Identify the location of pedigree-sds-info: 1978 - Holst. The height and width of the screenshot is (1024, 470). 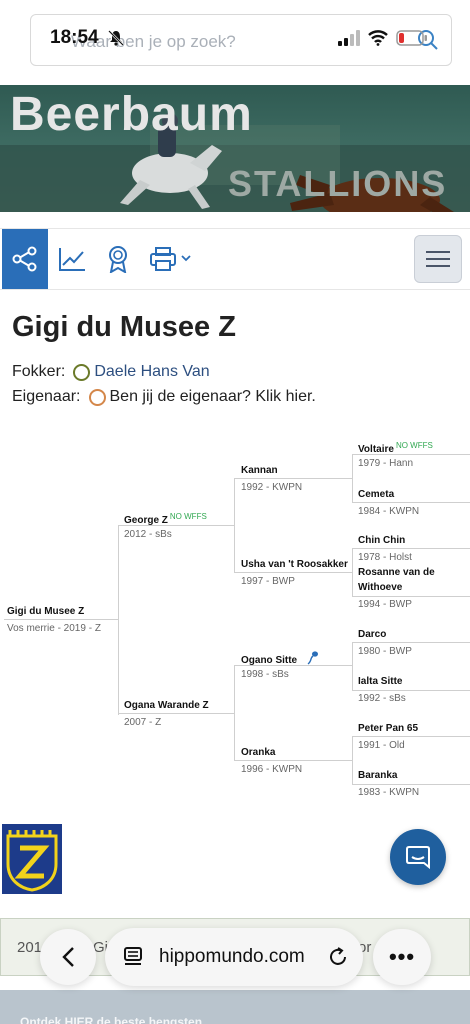
(385, 557).